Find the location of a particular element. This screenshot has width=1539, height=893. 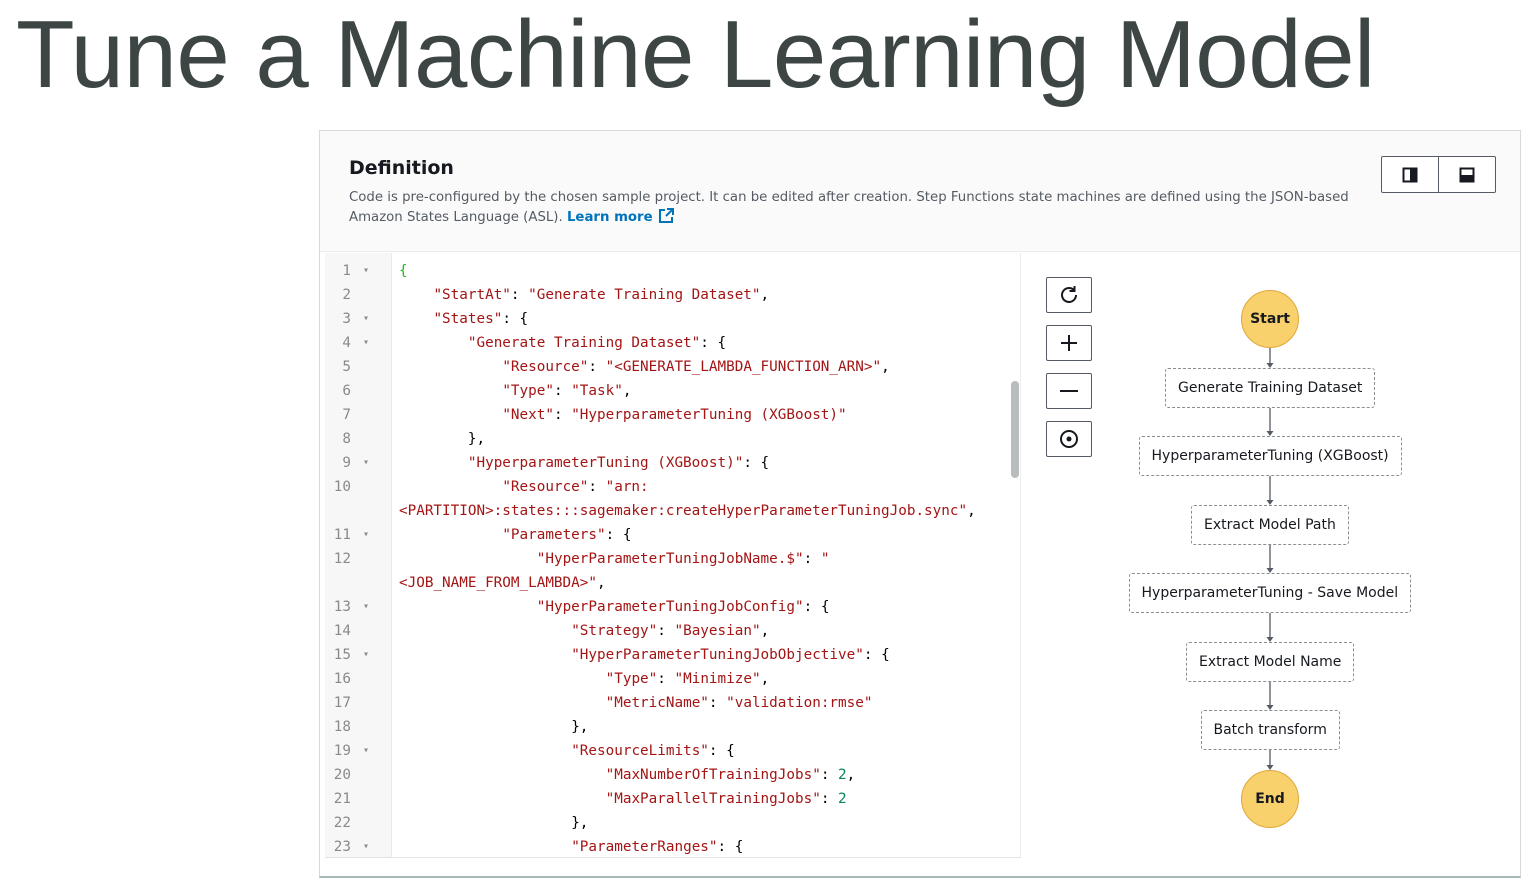

code-line: 6 "Type": "Task", is located at coordinates (665, 391).